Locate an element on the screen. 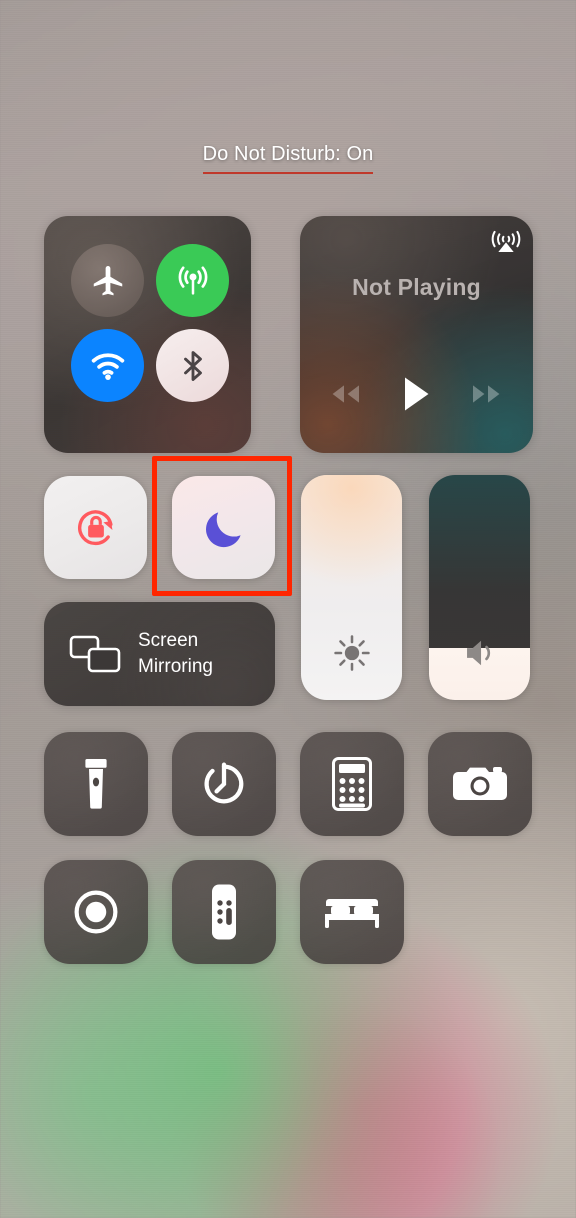 The image size is (576, 1218). play-button is located at coordinates (416, 394).